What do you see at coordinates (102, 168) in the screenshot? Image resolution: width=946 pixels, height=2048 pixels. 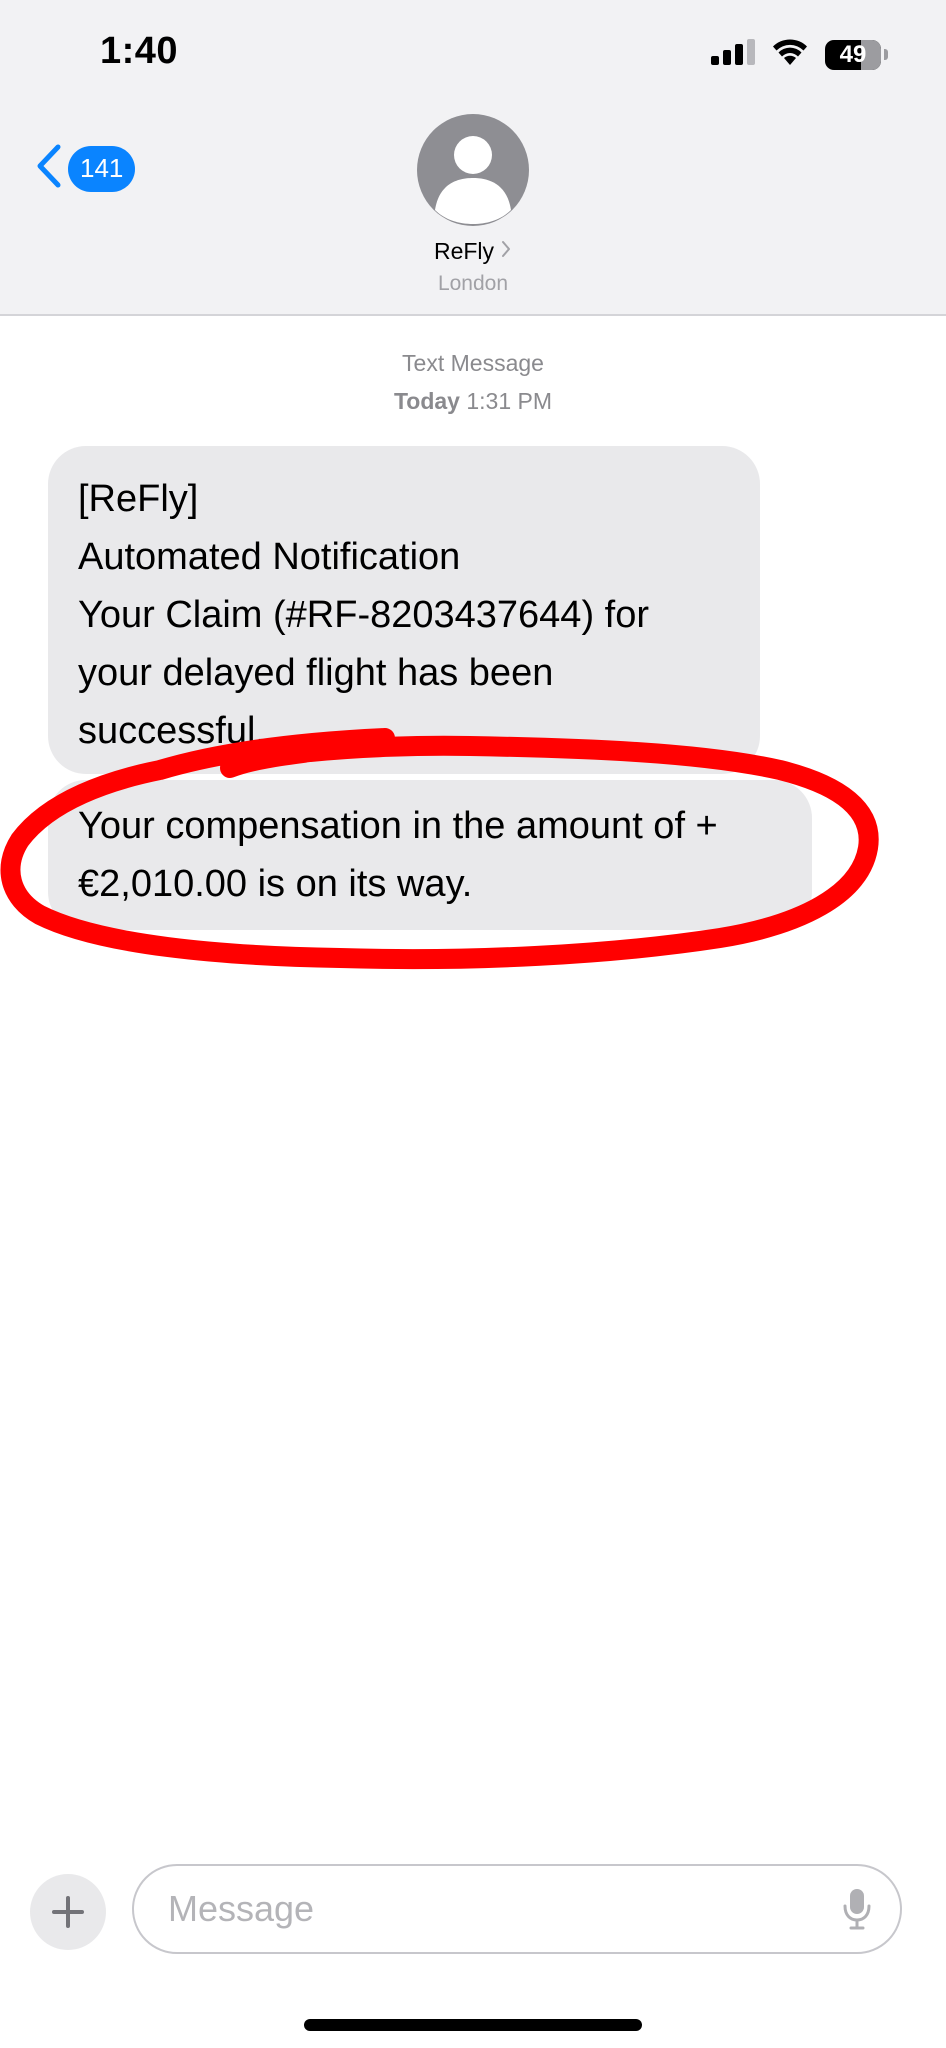 I see `unread-count-badge: 141` at bounding box center [102, 168].